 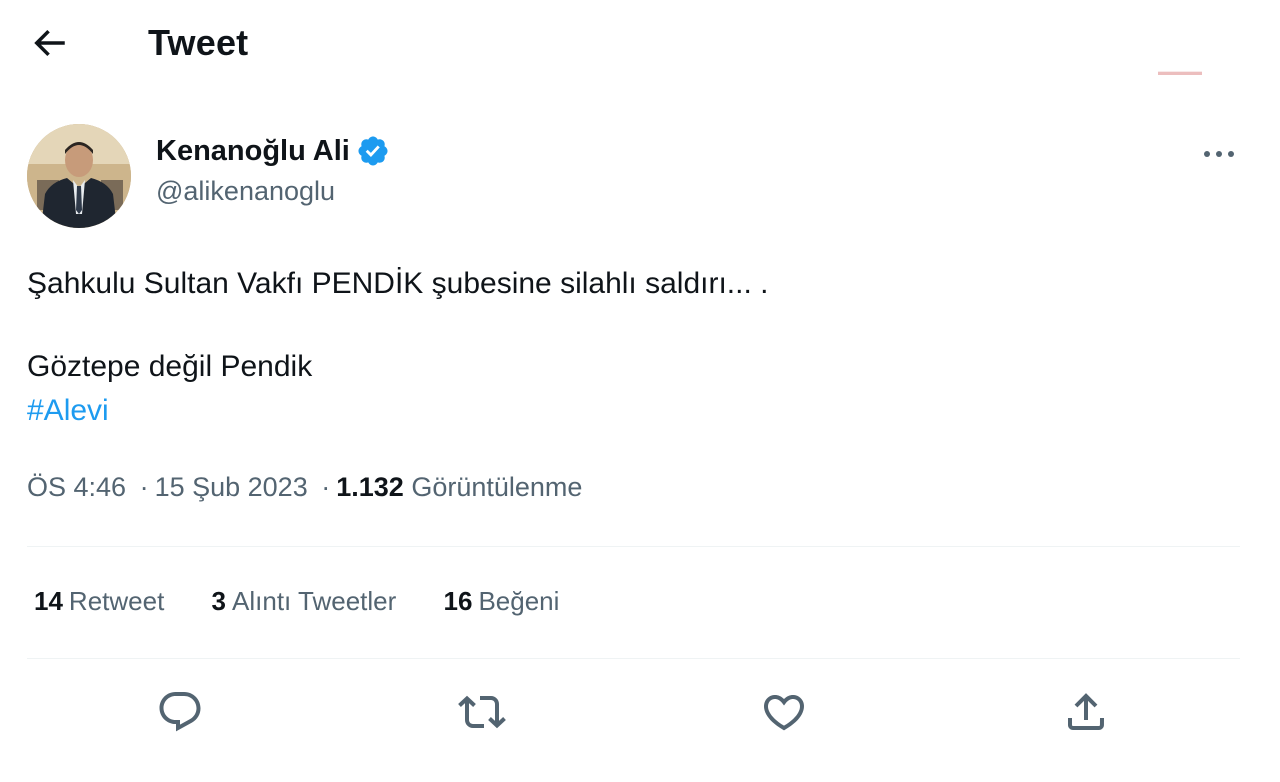 I want to click on tweet-date: 15 Şub 2023, so click(x=231, y=487).